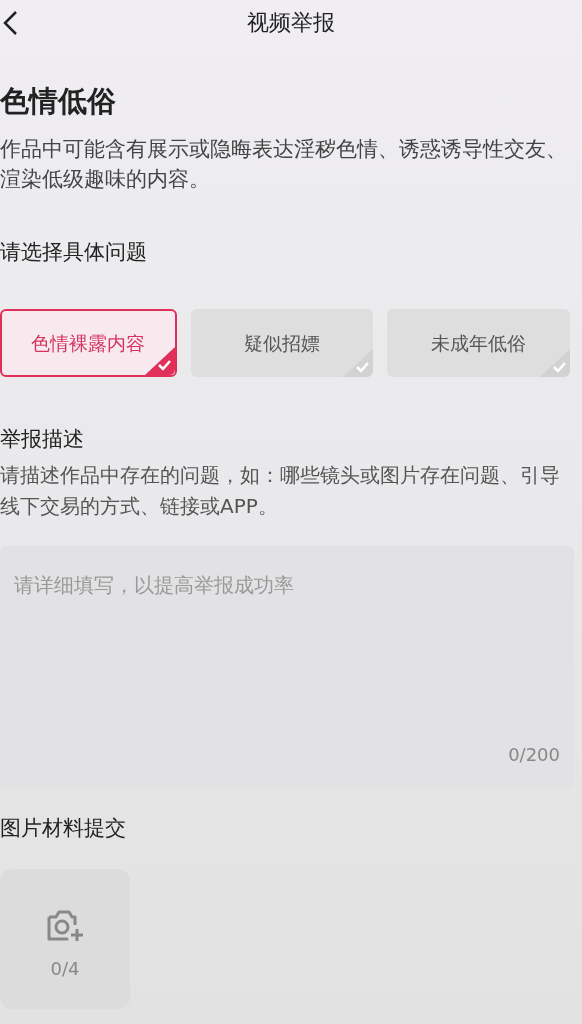  I want to click on category-title: 色情低俗, so click(58, 101).